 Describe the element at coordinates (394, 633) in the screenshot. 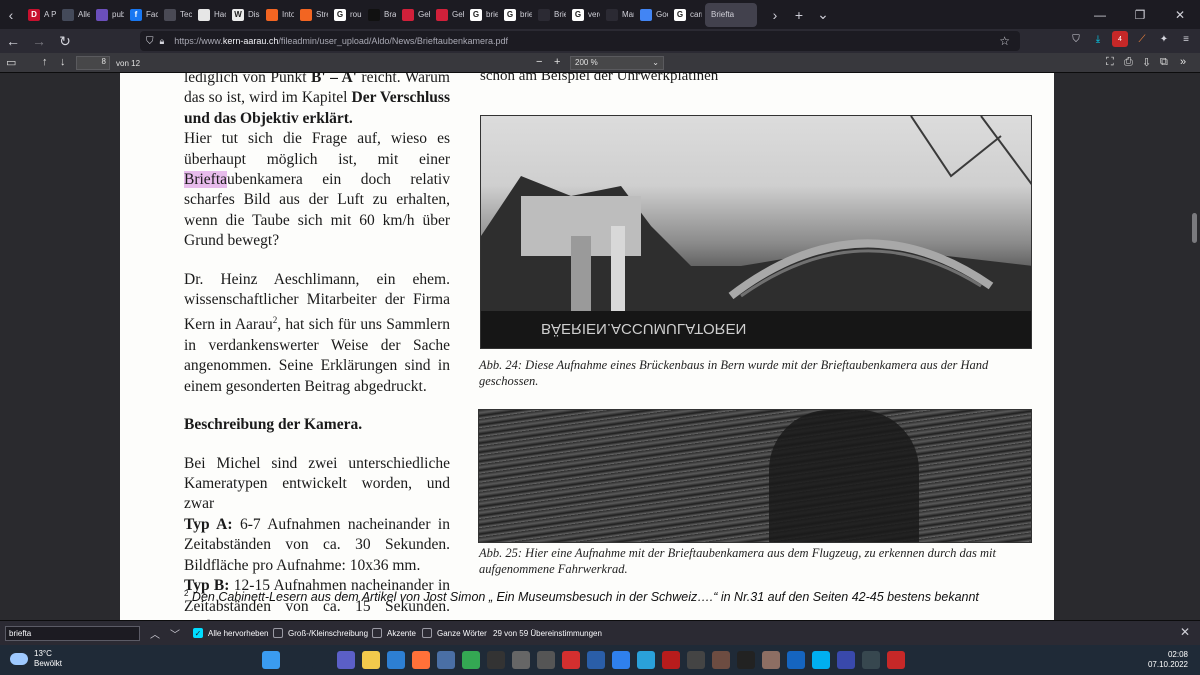

I see `match-diacritics-checkbox: Akzente` at that location.